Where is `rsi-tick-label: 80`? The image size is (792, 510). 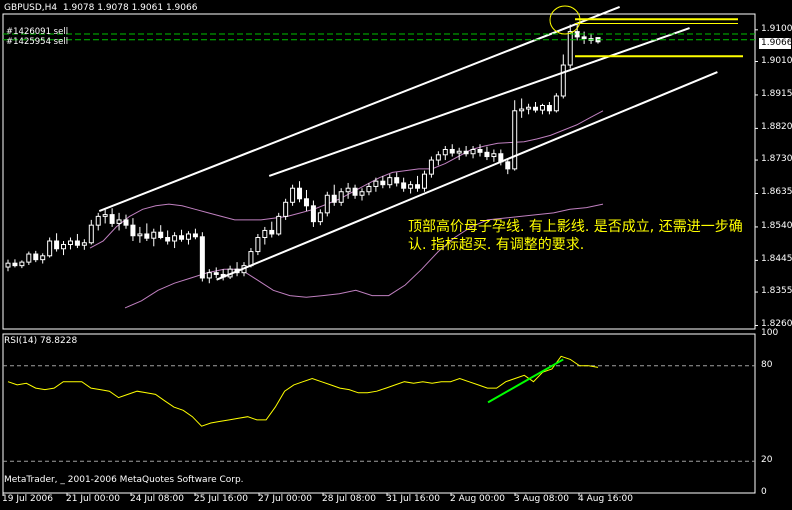 rsi-tick-label: 80 is located at coordinates (767, 364).